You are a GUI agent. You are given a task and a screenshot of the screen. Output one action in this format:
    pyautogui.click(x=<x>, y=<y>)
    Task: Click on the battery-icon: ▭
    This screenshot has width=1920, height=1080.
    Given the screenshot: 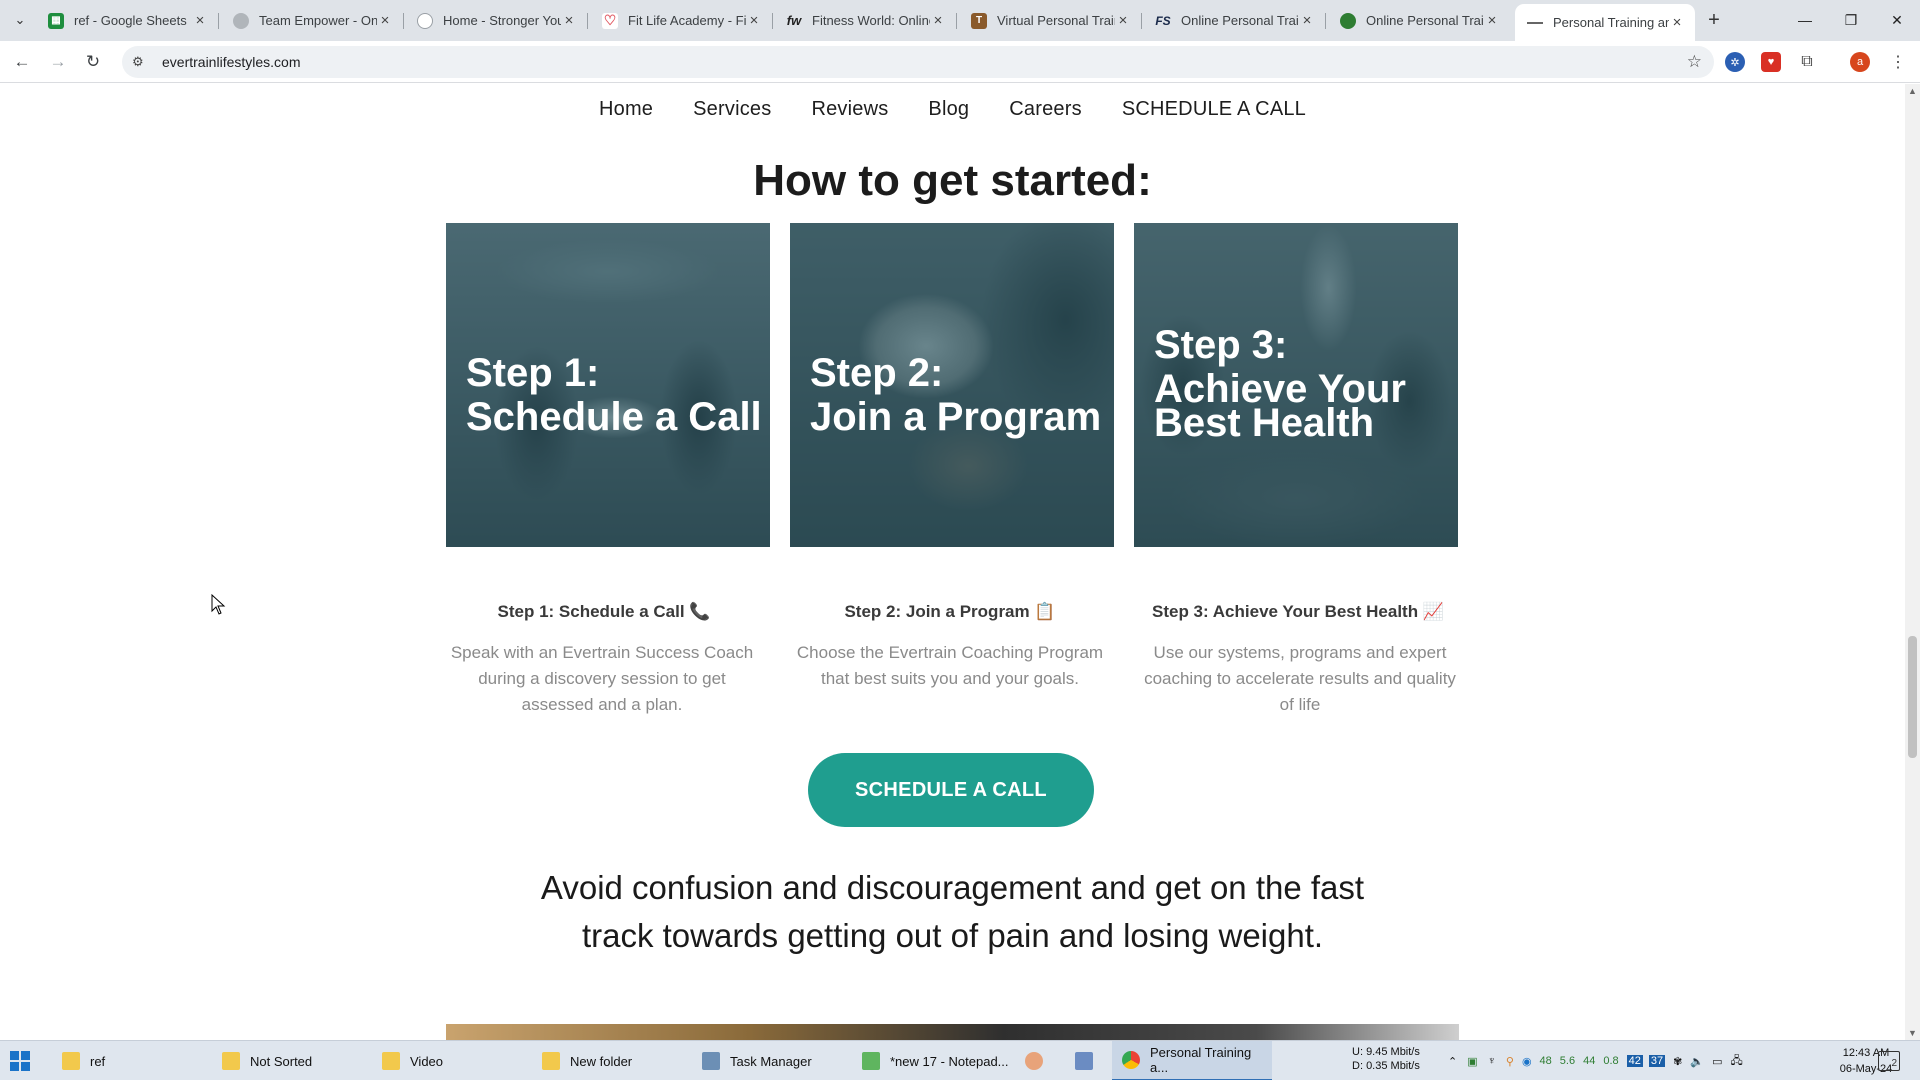 What is the action you would take?
    pyautogui.click(x=1717, y=1061)
    